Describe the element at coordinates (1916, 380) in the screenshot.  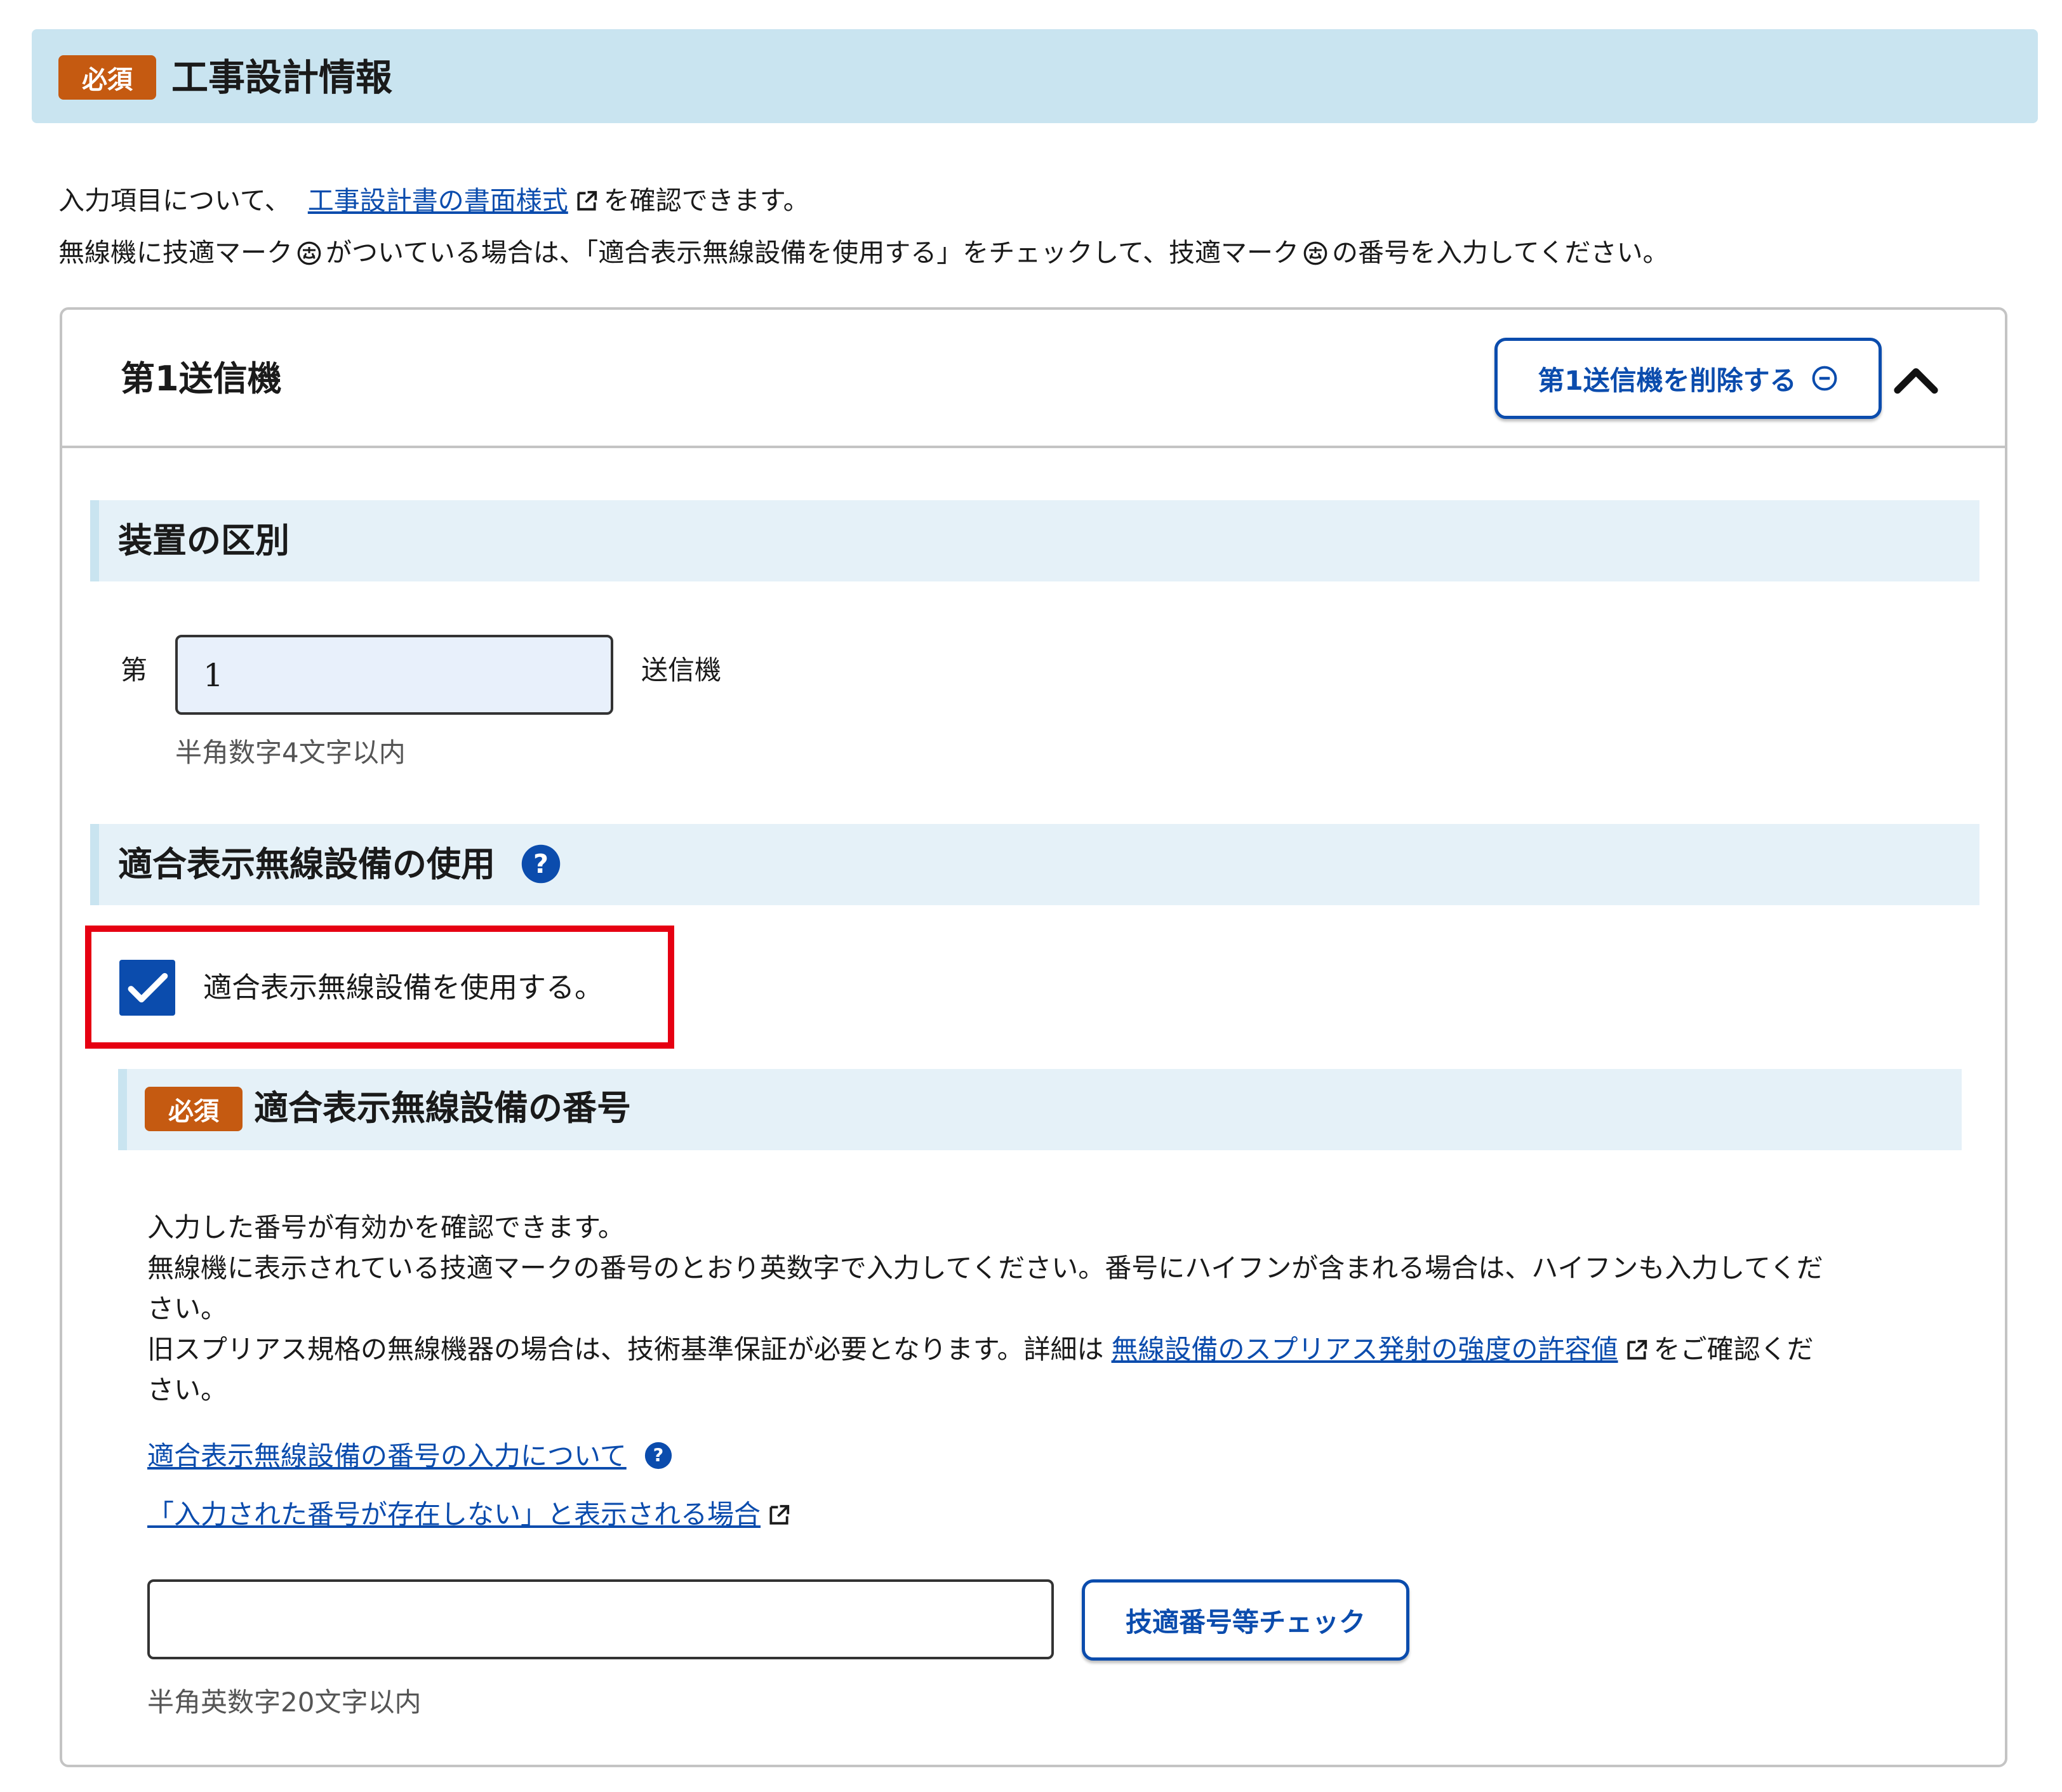
I see `chevron-up-icon` at that location.